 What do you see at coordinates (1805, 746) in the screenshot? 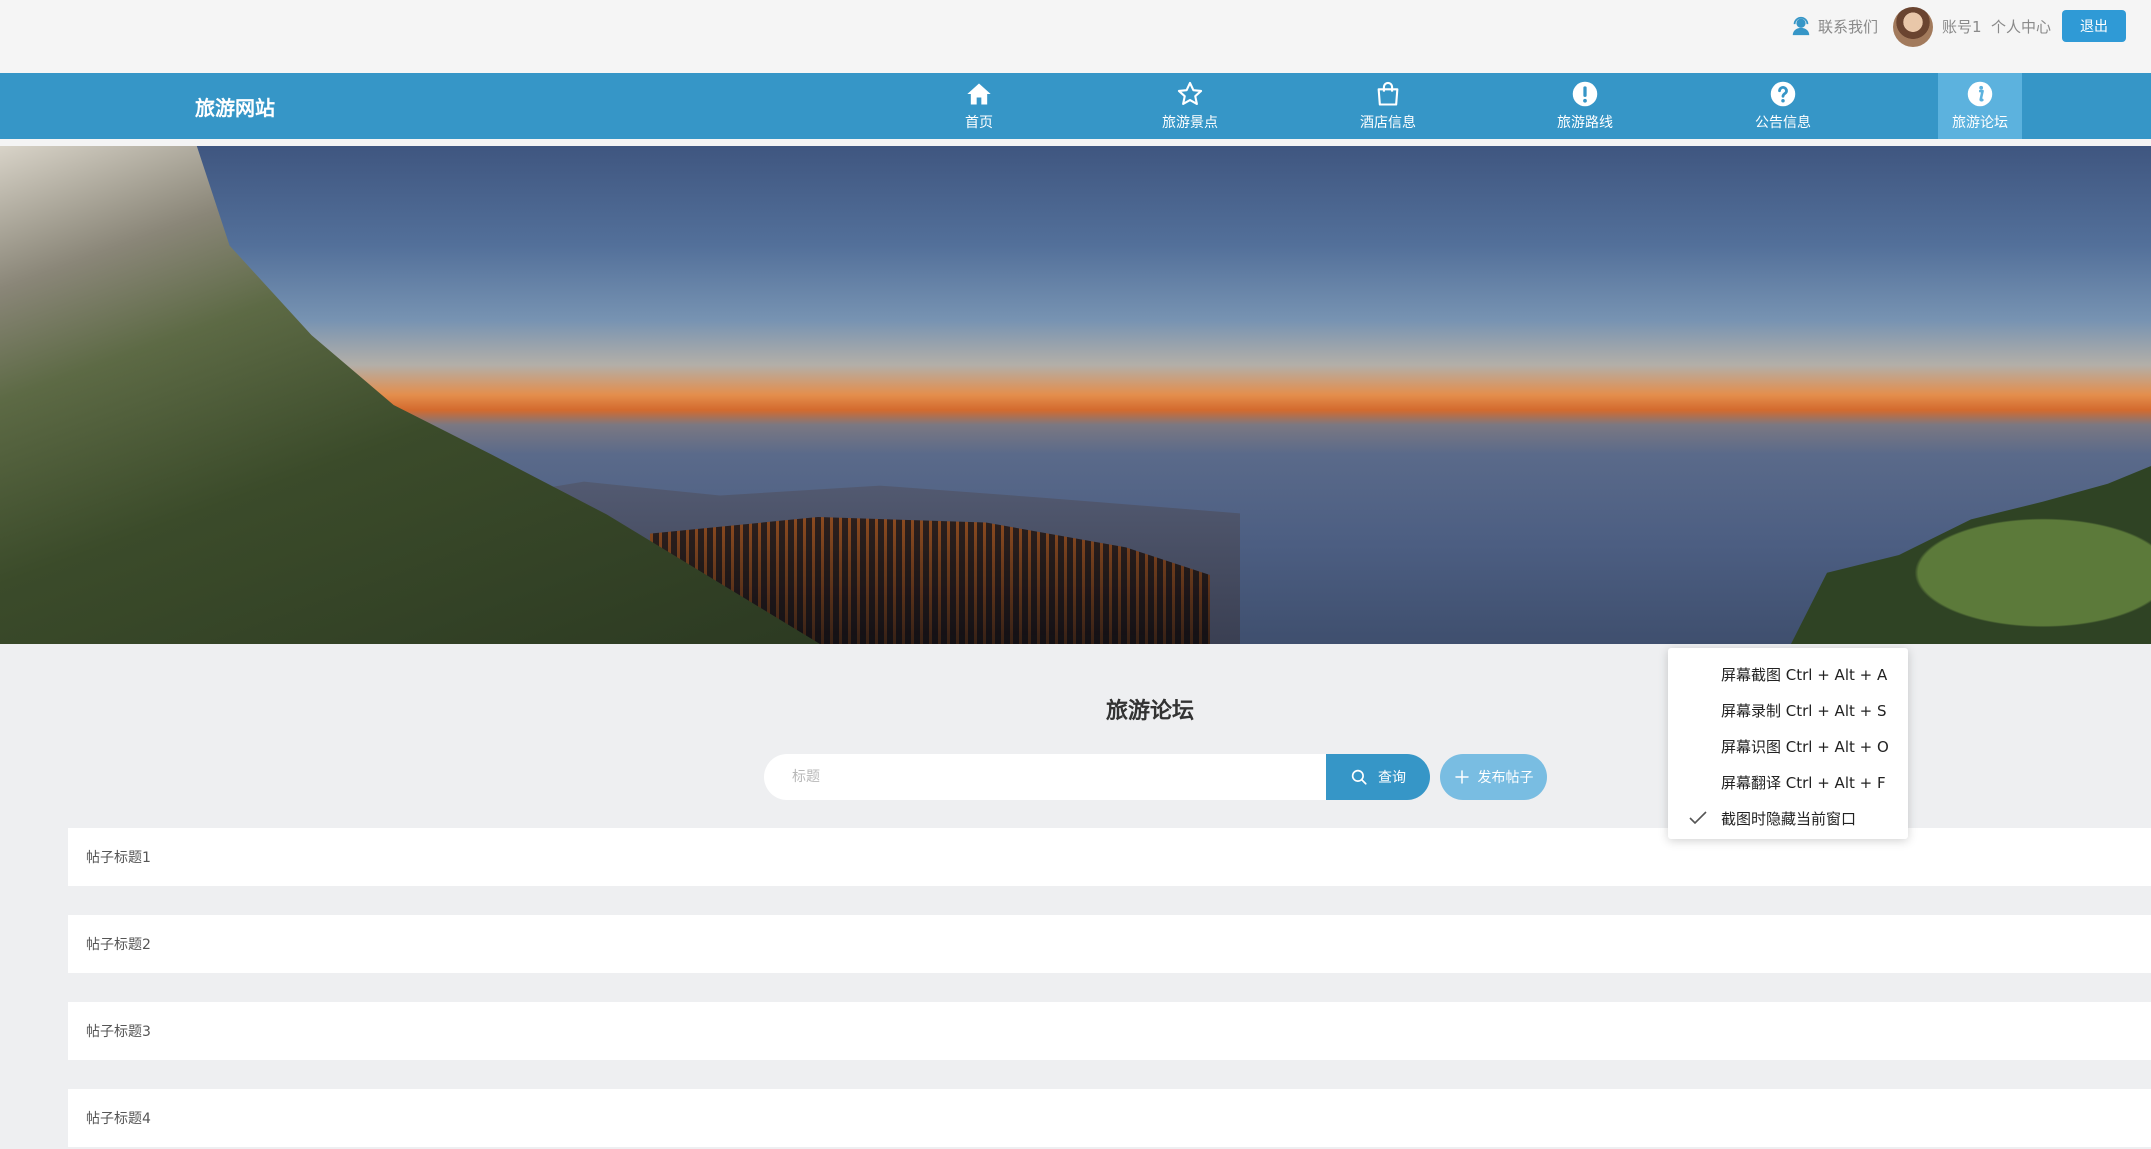
I see `menu-item-label: 屏幕识图 Ctrl + Alt + O` at bounding box center [1805, 746].